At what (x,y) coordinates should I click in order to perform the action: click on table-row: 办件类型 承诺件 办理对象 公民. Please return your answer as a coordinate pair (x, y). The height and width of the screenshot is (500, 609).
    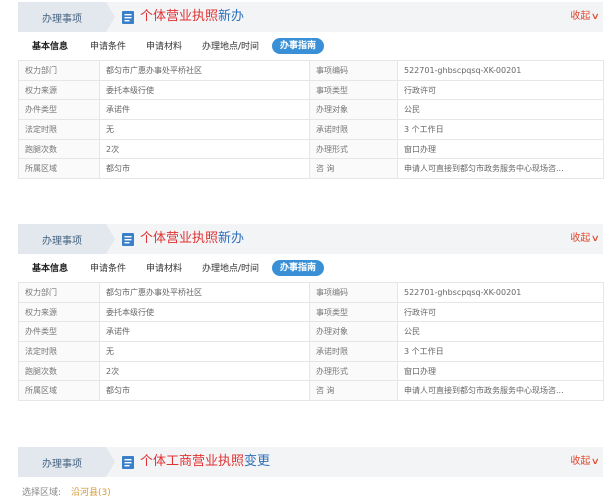
    Looking at the image, I should click on (311, 110).